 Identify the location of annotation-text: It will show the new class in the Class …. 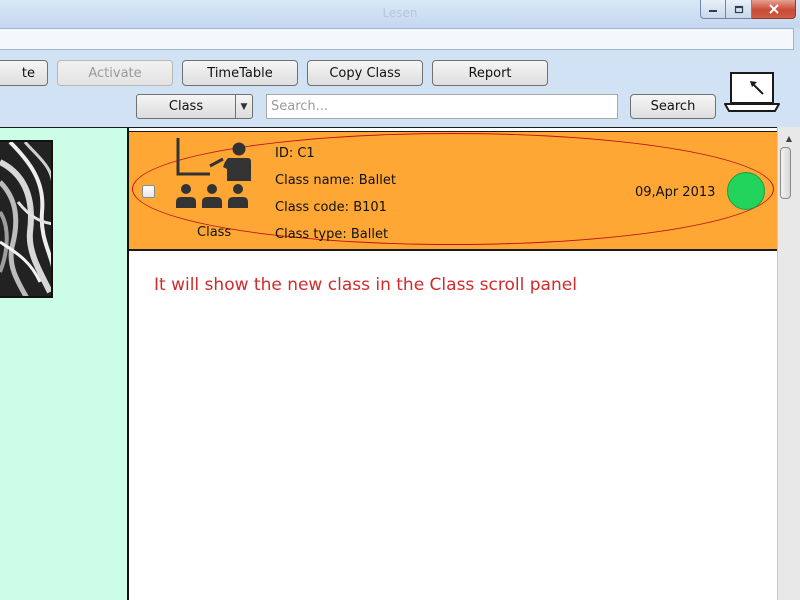
(365, 285).